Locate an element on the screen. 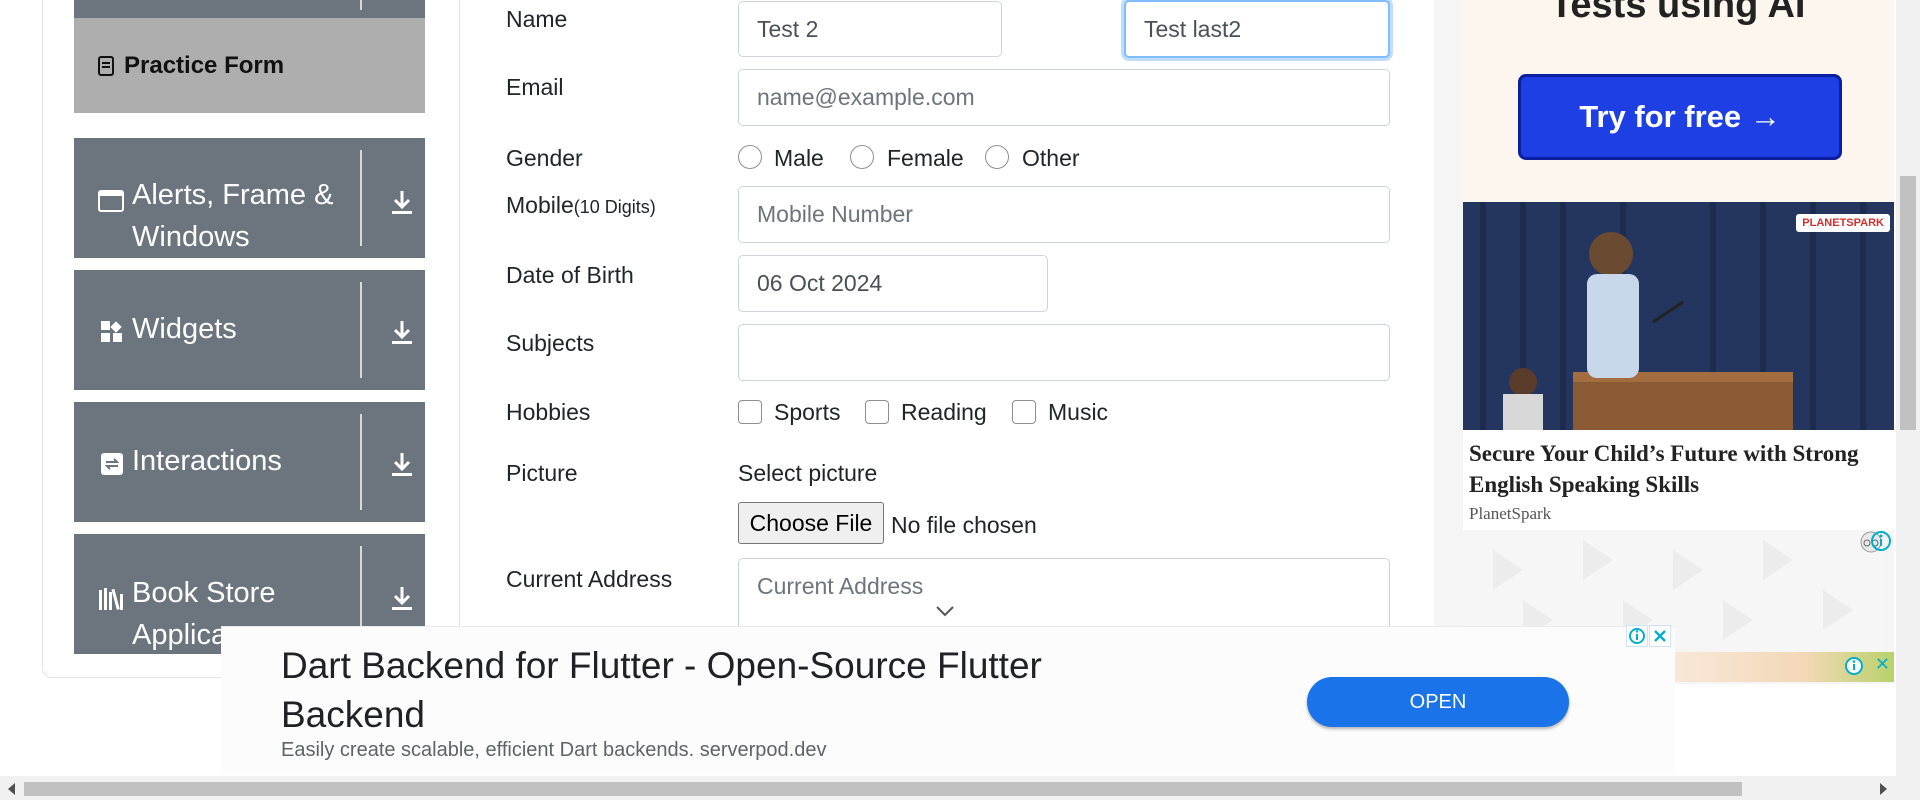  gender-other-radio is located at coordinates (997, 157).